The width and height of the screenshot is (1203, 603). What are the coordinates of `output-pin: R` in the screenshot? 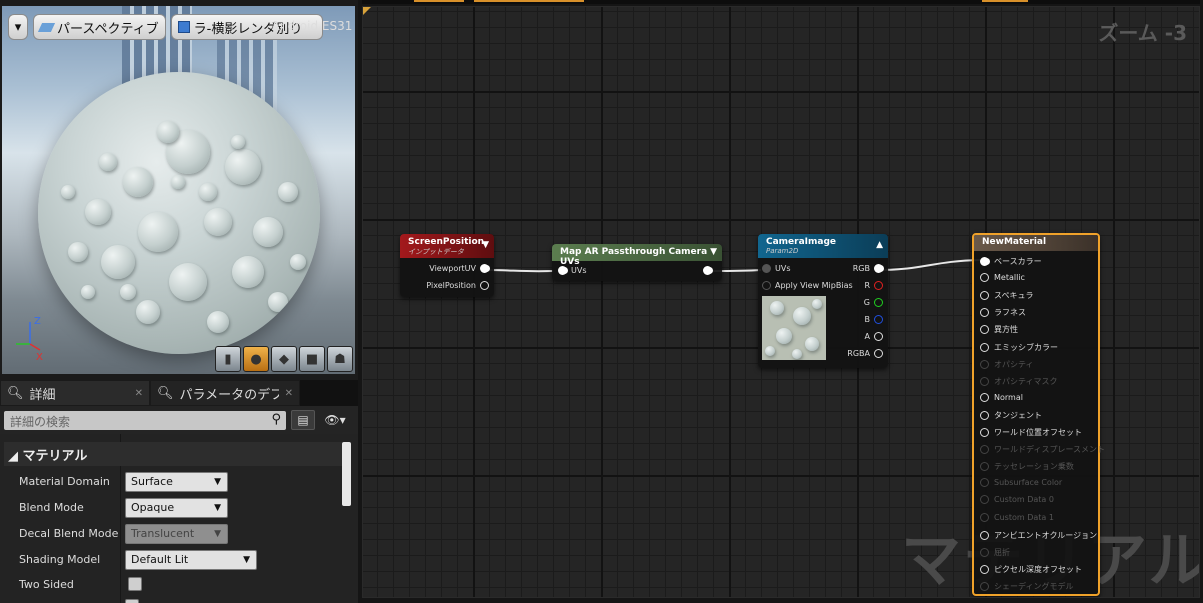 It's located at (873, 285).